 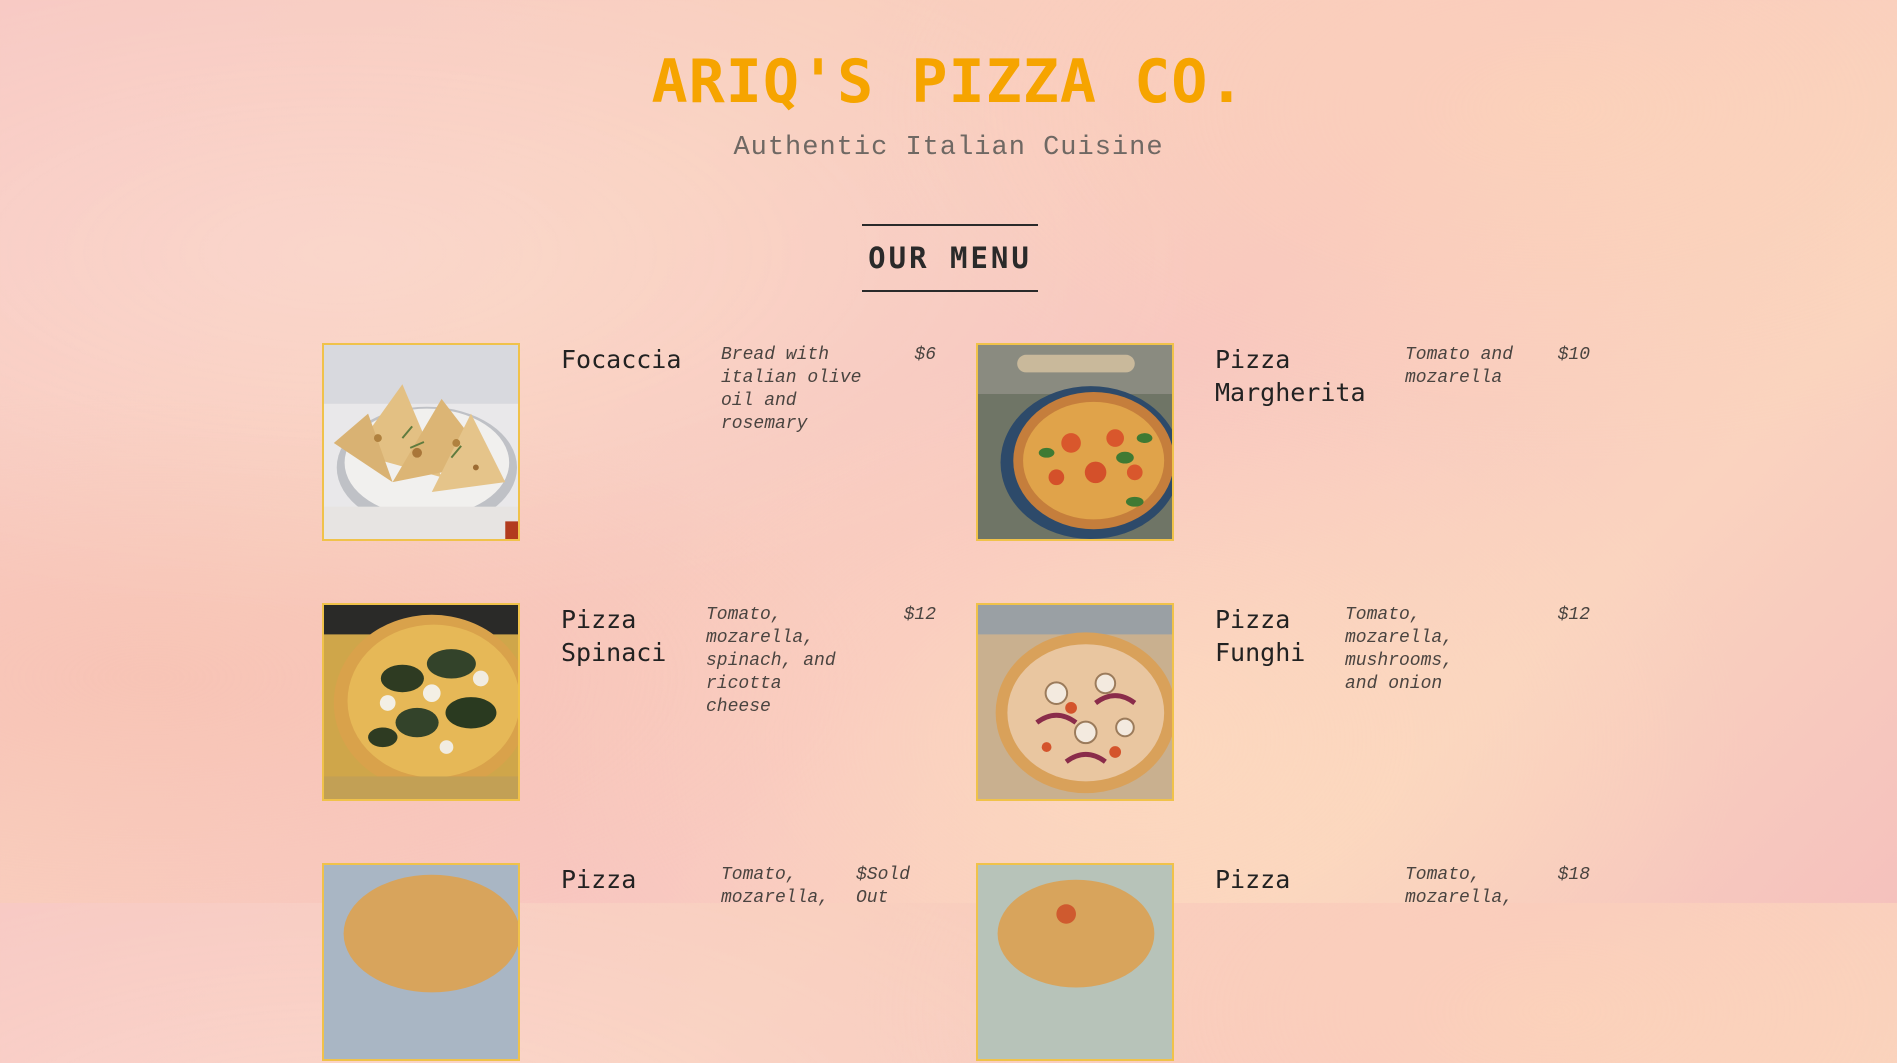 What do you see at coordinates (421, 442) in the screenshot?
I see `focaccia-photo` at bounding box center [421, 442].